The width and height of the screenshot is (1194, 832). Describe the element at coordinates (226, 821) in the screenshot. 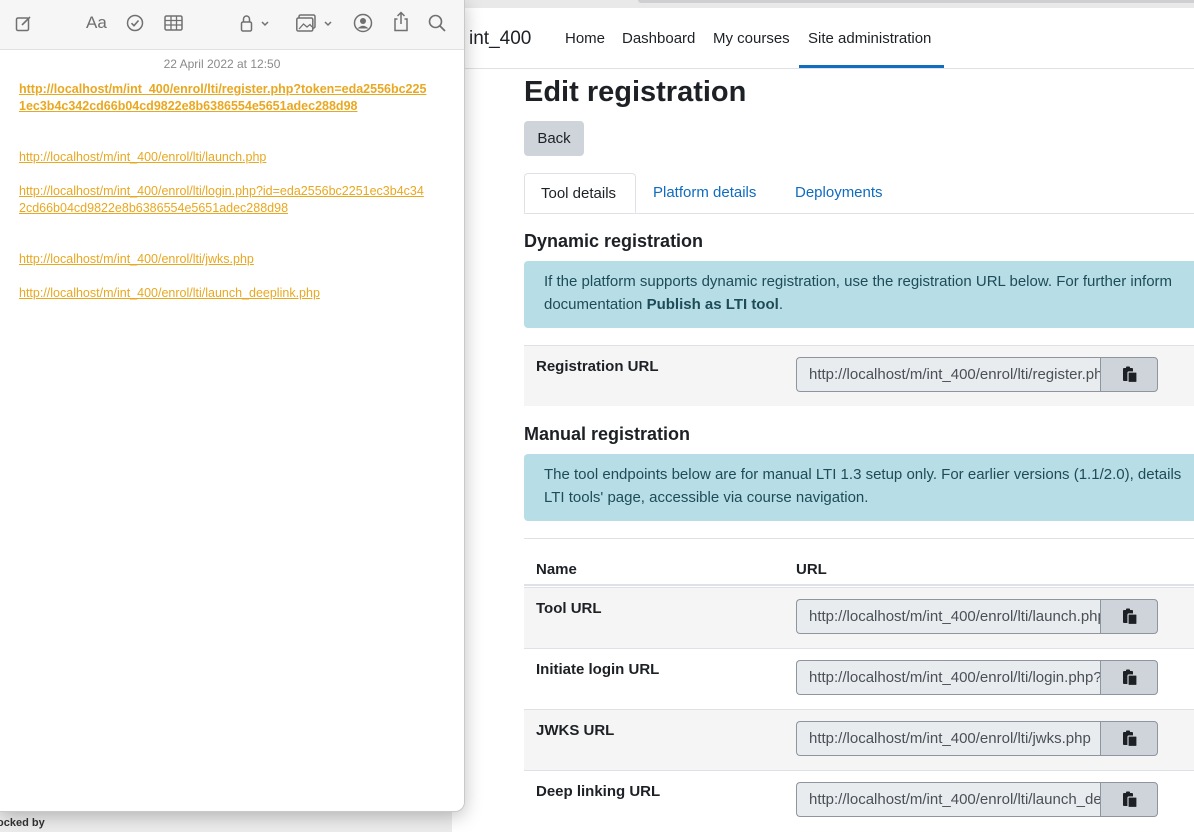

I see `background-status-bar: ocked by` at that location.